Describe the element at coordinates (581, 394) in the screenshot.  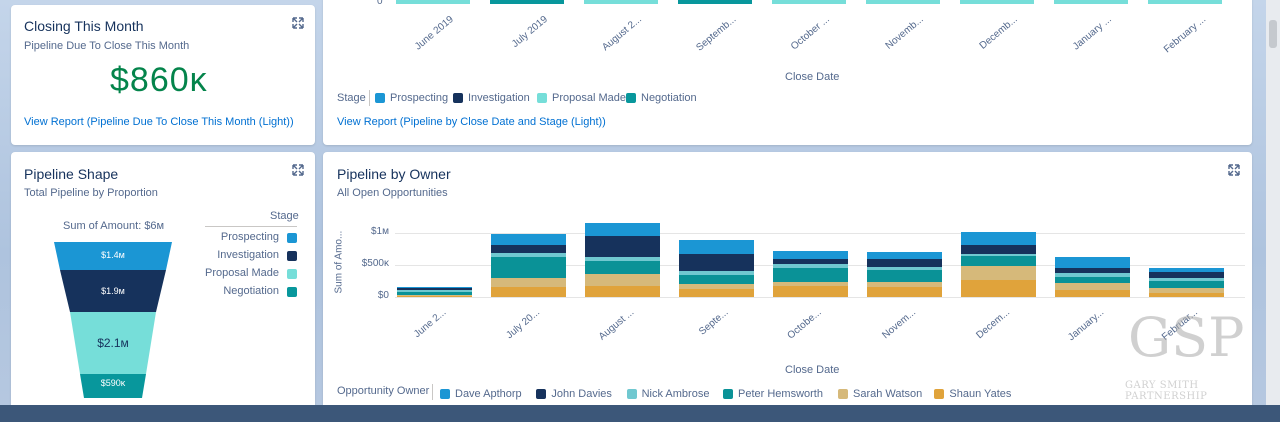
I see `legend-label: John Davies` at that location.